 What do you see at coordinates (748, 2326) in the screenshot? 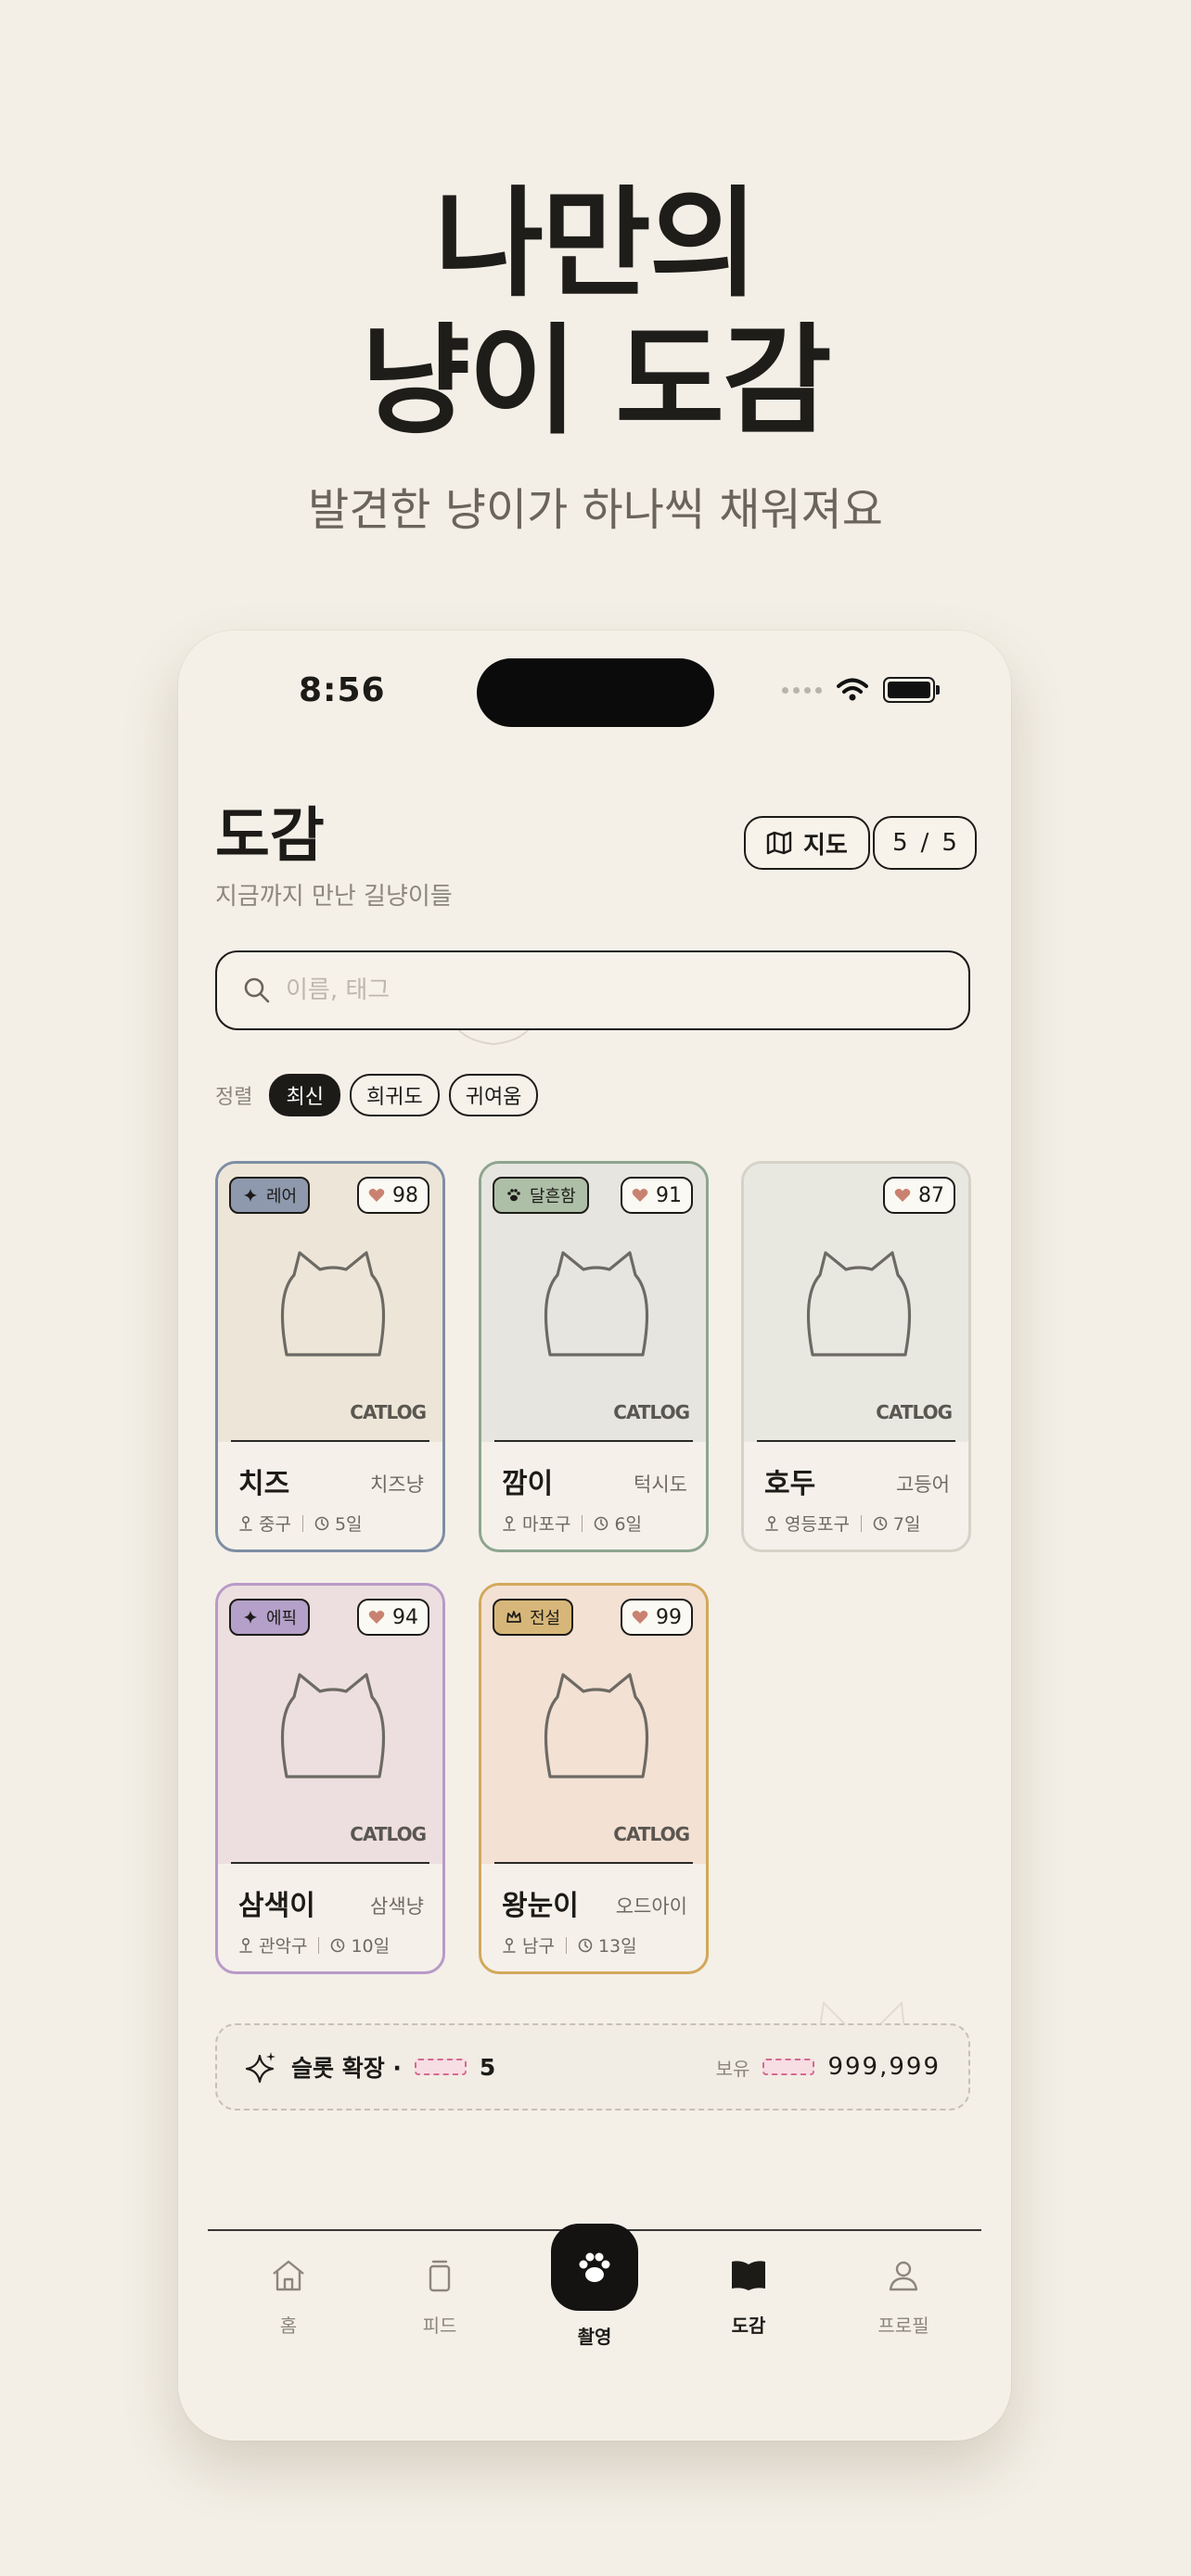
I see `tab-label: 도감` at bounding box center [748, 2326].